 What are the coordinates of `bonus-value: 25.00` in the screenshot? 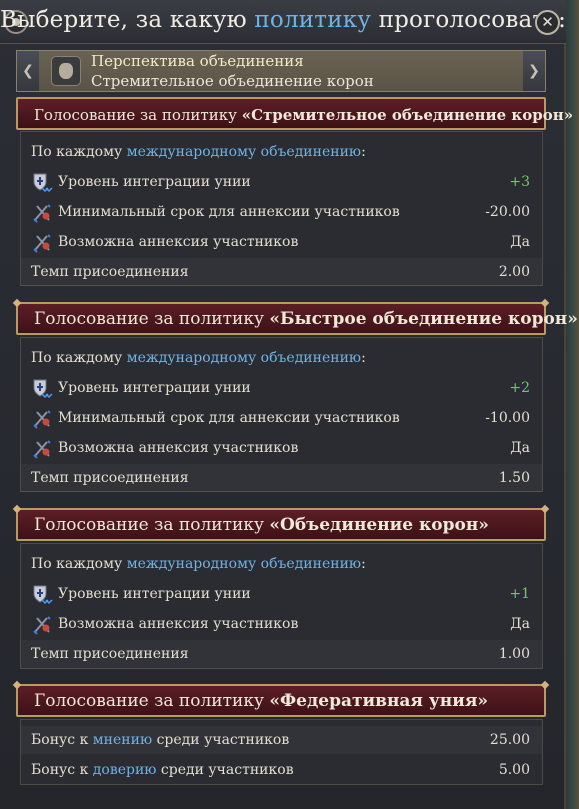 It's located at (509, 740).